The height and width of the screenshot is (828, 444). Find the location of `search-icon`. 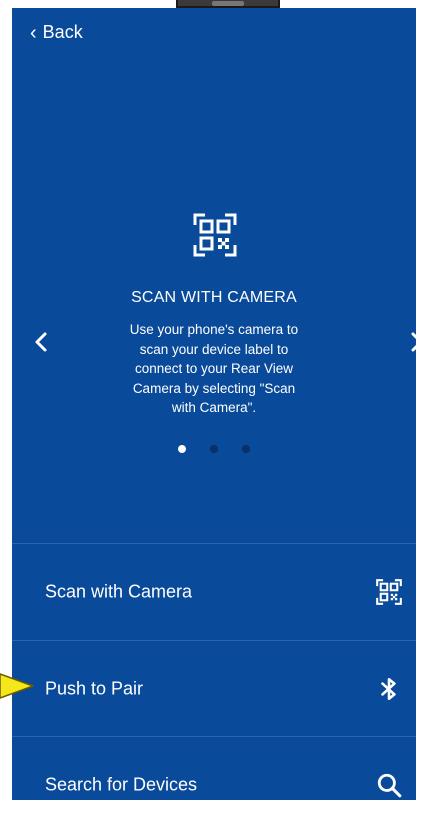

search-icon is located at coordinates (389, 785).